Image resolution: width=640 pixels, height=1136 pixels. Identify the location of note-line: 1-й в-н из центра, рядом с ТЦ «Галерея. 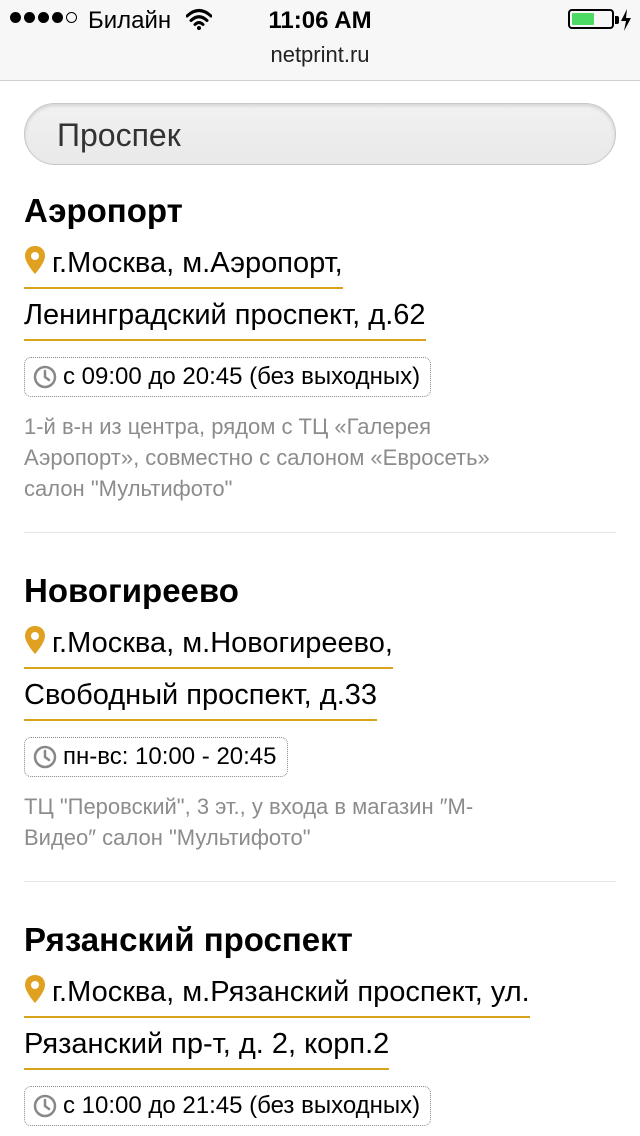
(227, 426).